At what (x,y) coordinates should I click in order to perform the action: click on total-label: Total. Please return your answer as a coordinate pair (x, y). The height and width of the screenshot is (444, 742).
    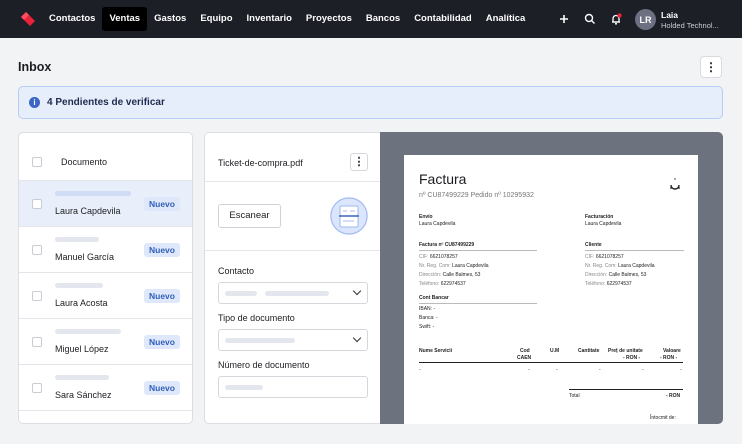
    Looking at the image, I should click on (574, 396).